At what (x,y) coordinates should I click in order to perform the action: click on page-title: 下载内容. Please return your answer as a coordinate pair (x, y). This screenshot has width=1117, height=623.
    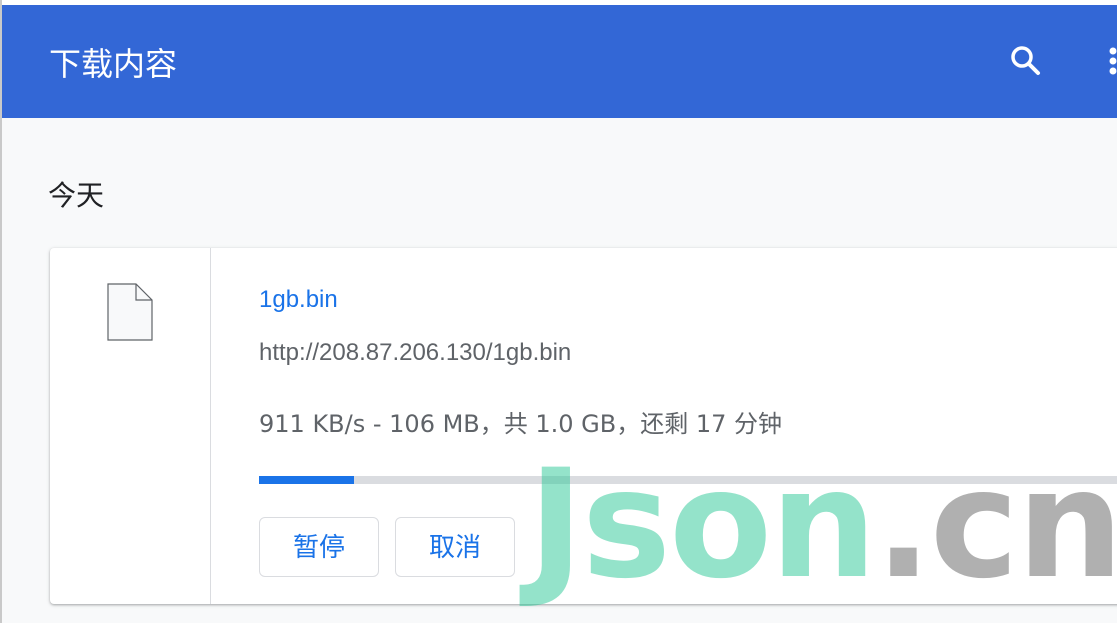
    Looking at the image, I should click on (113, 64).